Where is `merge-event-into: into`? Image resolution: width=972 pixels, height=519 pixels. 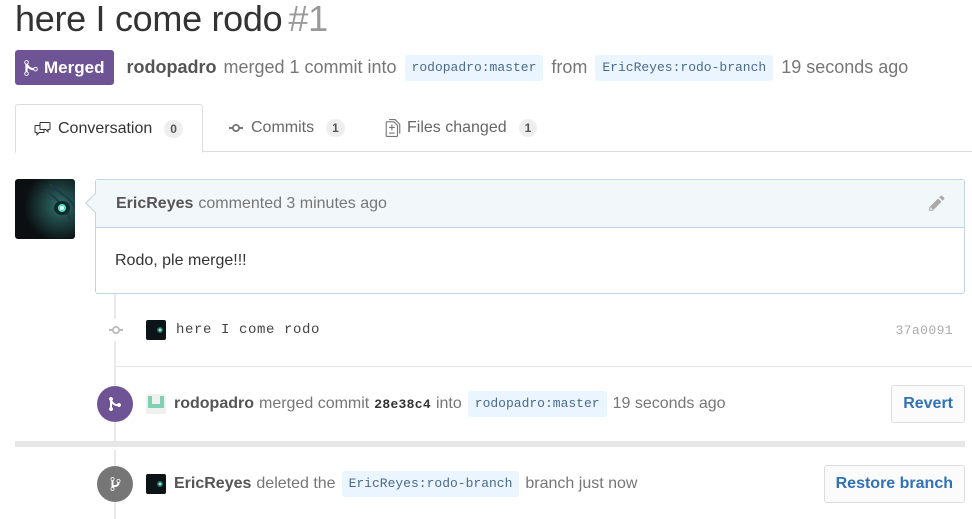
merge-event-into: into is located at coordinates (448, 403).